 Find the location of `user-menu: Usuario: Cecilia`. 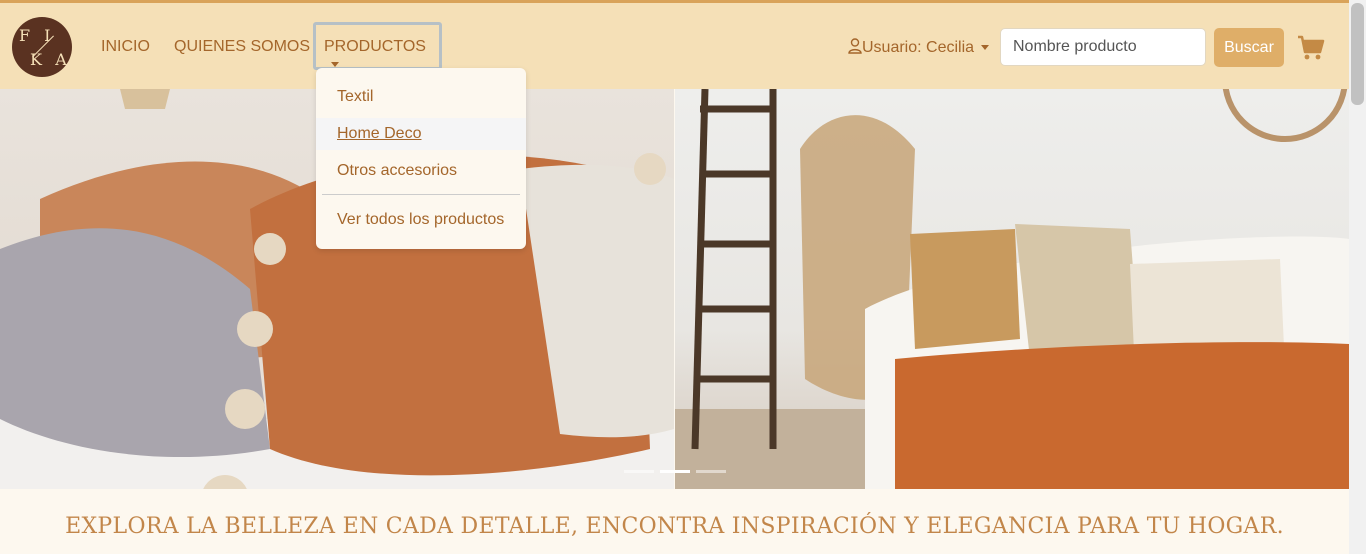

user-menu: Usuario: Cecilia is located at coordinates (919, 47).